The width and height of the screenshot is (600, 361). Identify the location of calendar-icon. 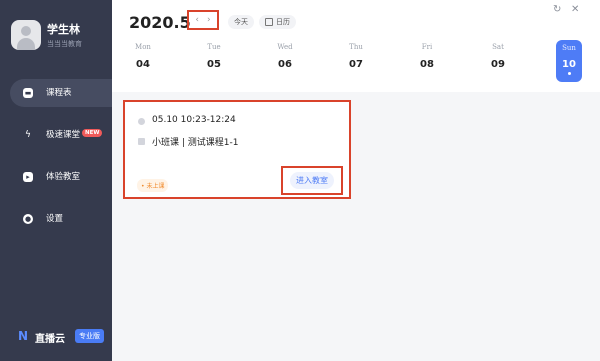
(269, 22).